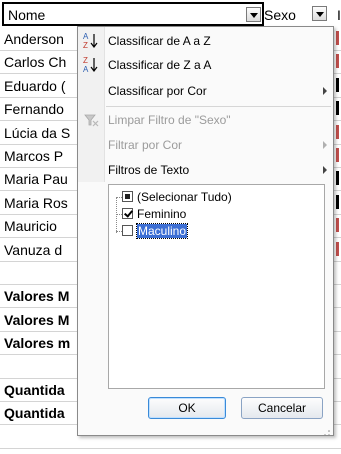 This screenshot has width=341, height=454. What do you see at coordinates (253, 14) in the screenshot?
I see `filter-dropdown-button-nome` at bounding box center [253, 14].